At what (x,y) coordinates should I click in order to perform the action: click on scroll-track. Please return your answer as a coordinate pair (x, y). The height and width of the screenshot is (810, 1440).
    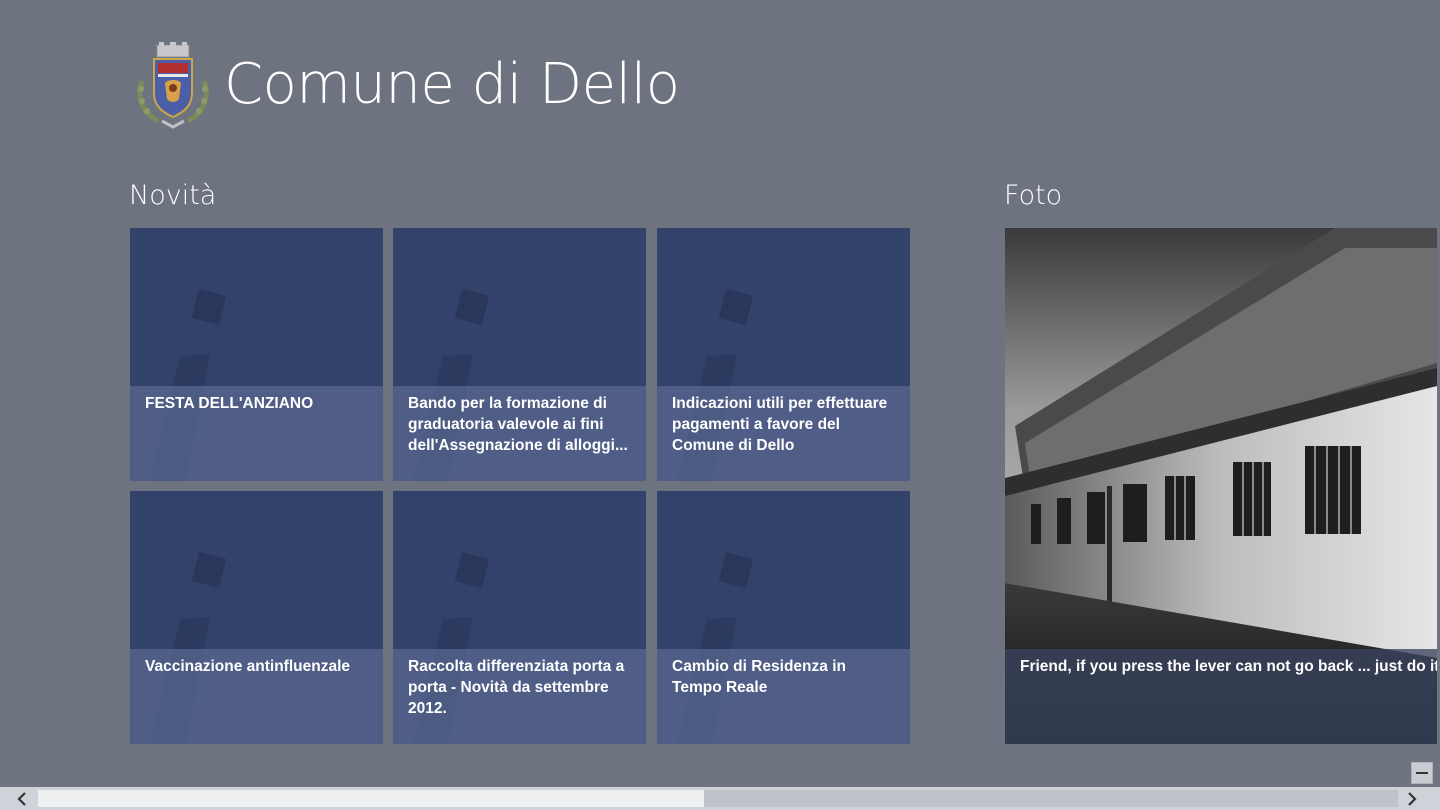
    Looking at the image, I should click on (718, 798).